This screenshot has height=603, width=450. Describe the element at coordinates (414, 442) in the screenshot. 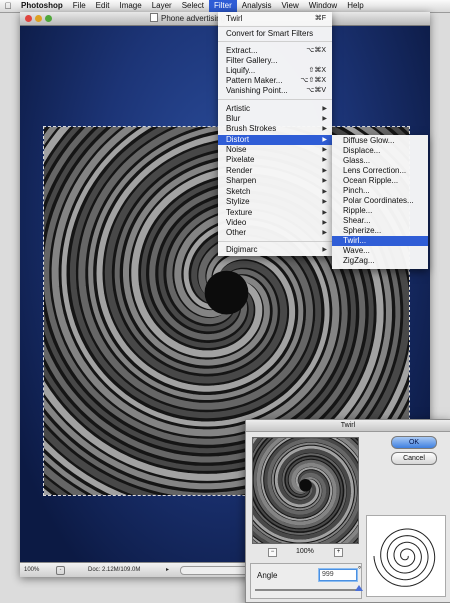

I see `ok-button: OK` at that location.